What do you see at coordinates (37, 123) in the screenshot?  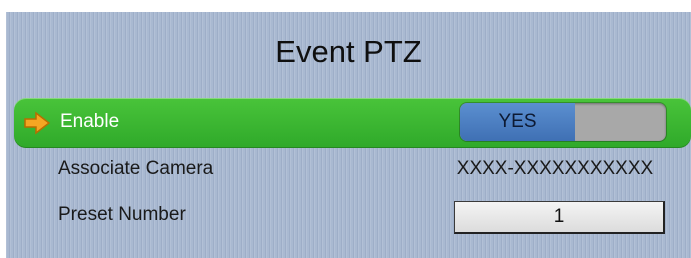 I see `arrow-right-icon` at bounding box center [37, 123].